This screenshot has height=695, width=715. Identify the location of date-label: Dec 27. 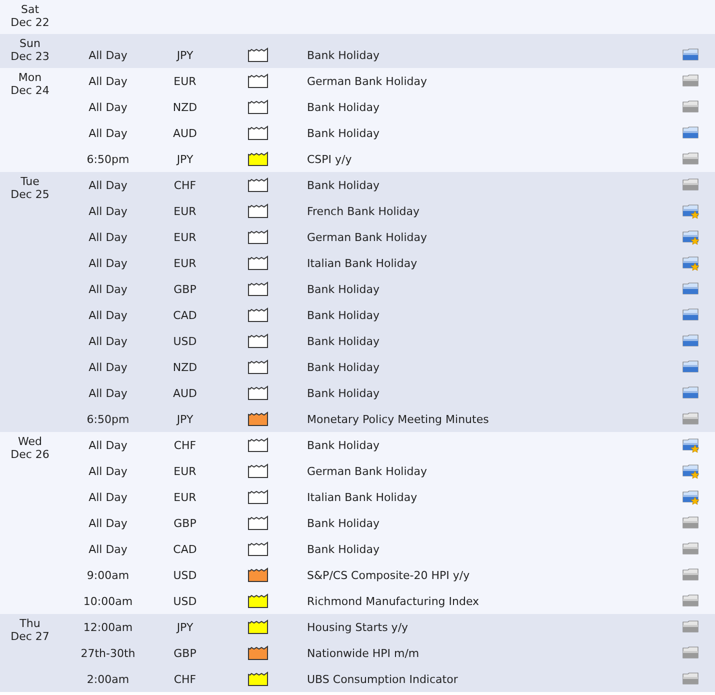
(30, 636).